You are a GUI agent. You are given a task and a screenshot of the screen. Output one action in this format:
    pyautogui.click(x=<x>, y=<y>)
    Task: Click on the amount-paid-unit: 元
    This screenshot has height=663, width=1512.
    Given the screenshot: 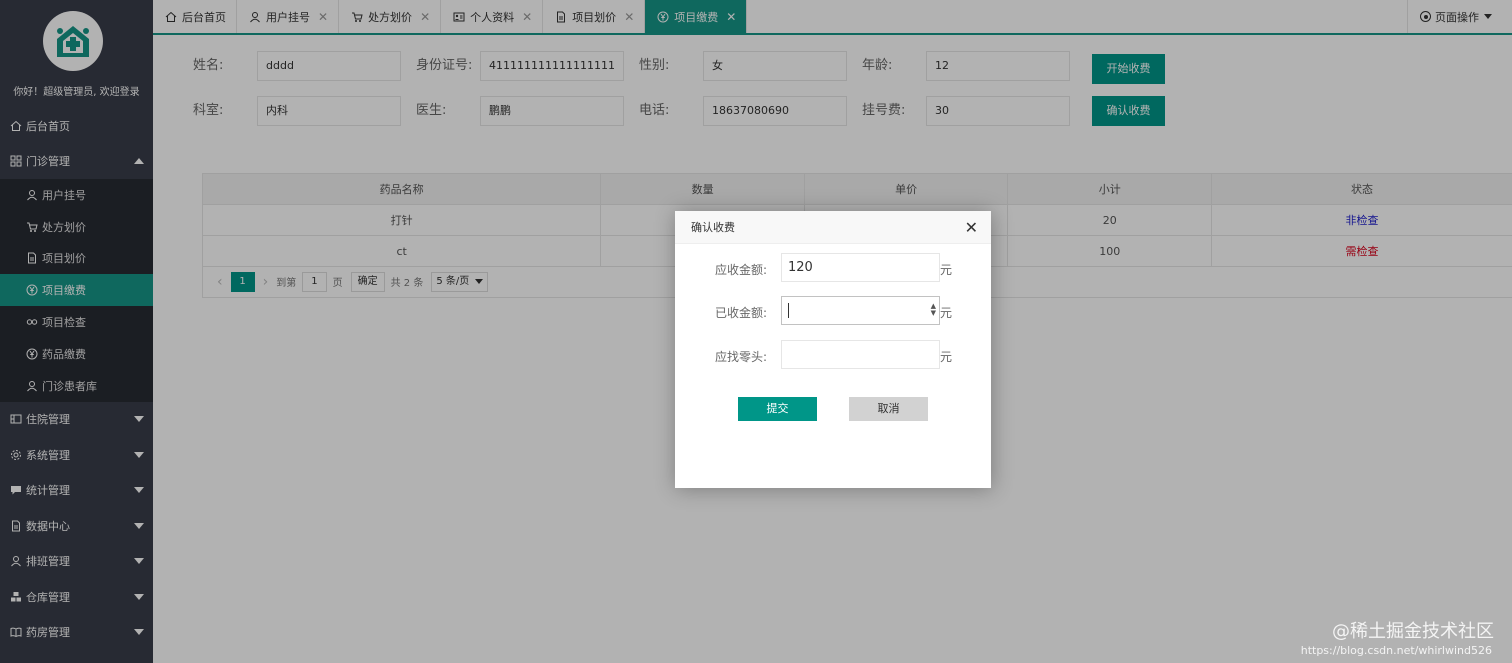 What is the action you would take?
    pyautogui.click(x=946, y=313)
    